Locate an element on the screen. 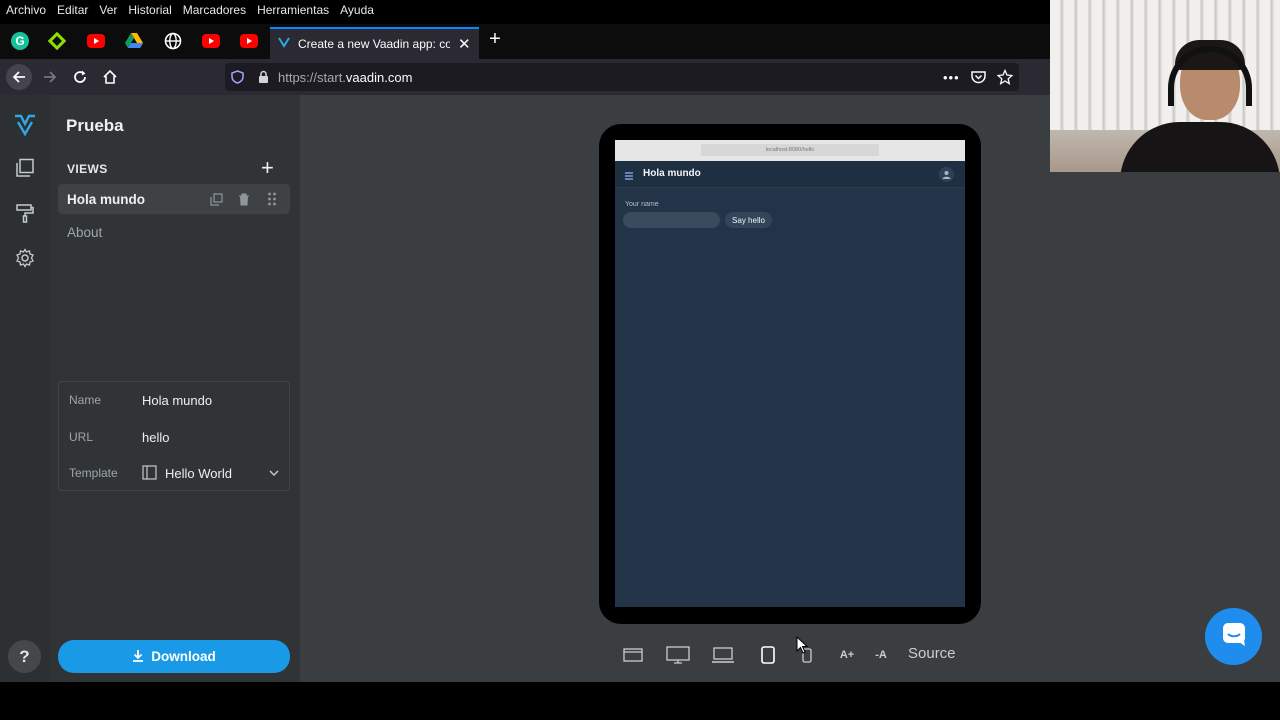  template-select: Hello World is located at coordinates (198, 473).